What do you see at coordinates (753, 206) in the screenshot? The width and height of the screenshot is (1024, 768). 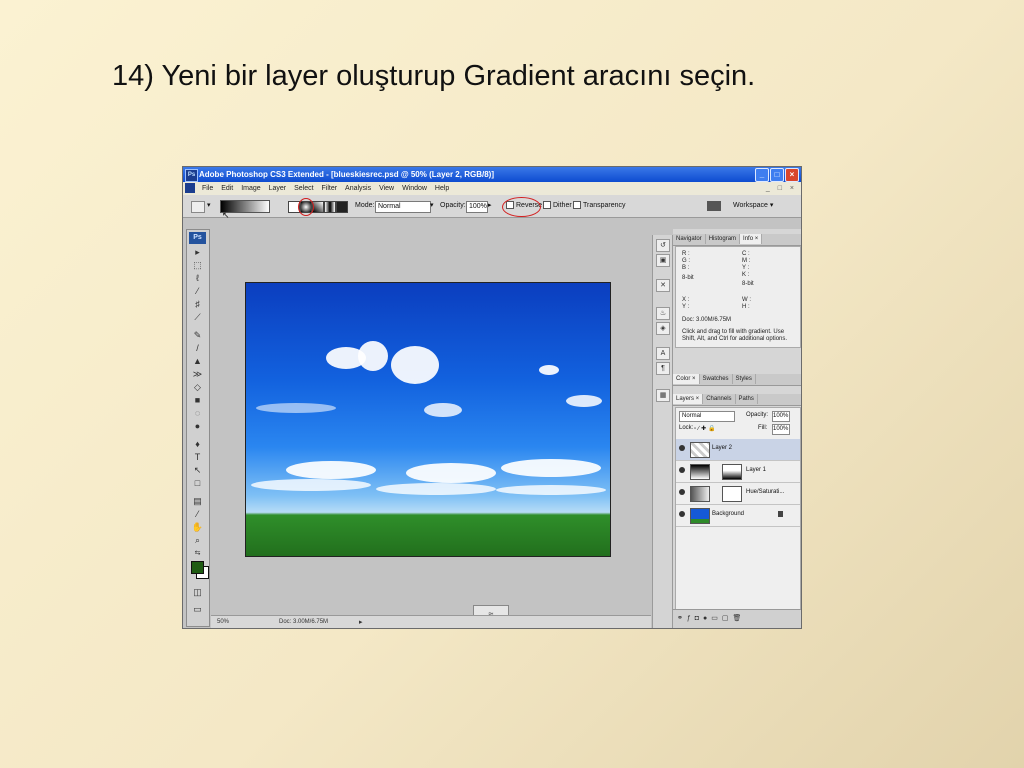 I see `workspace-button: Workspace ▾` at bounding box center [753, 206].